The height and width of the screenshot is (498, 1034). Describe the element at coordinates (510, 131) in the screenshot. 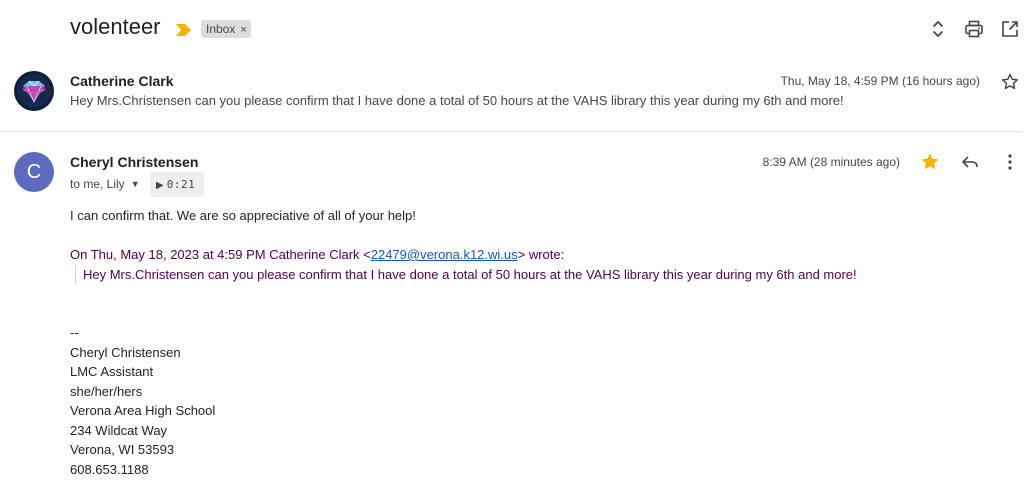

I see `message-divider` at that location.